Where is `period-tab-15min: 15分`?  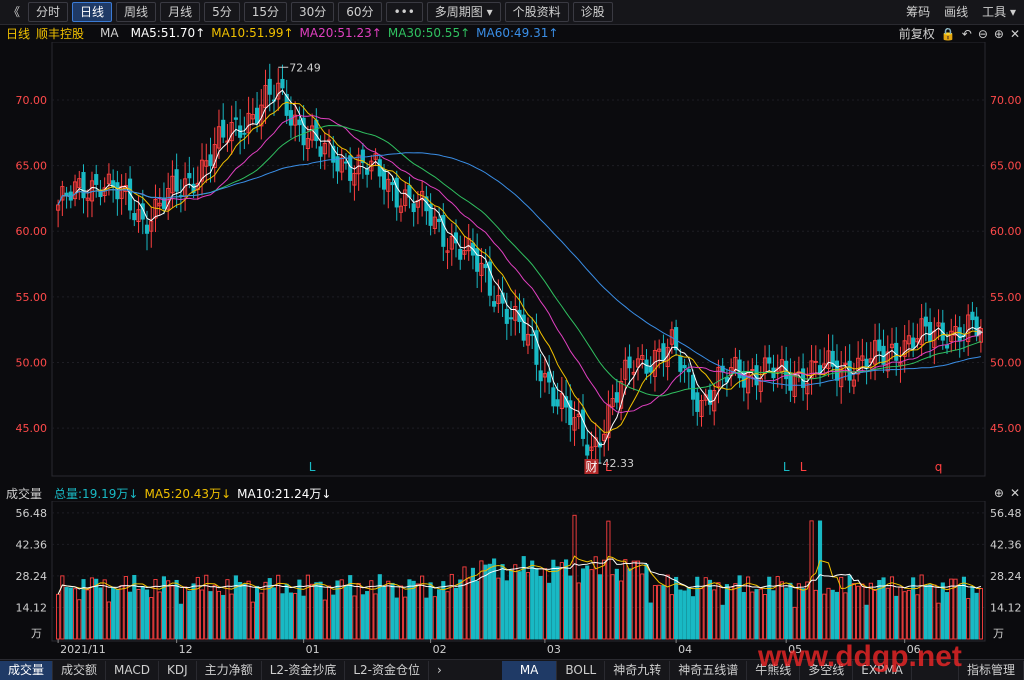
period-tab-15min: 15分 is located at coordinates (265, 12).